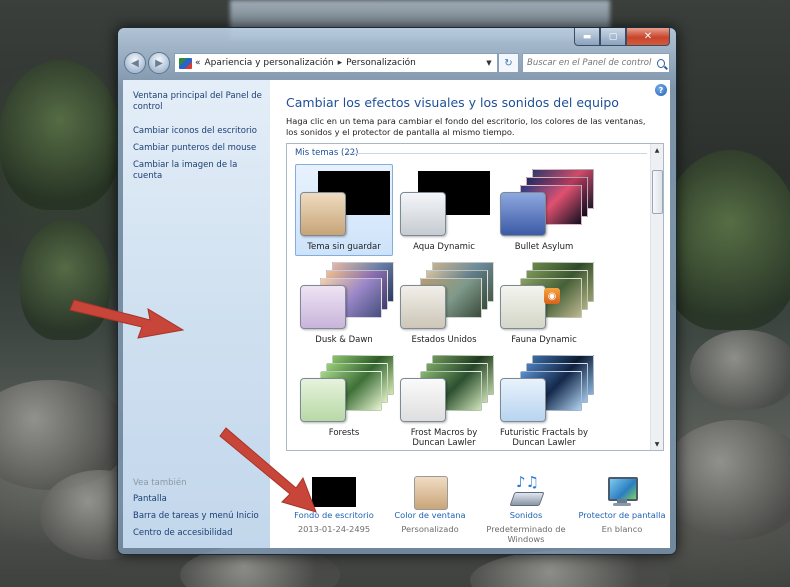 Image resolution: width=790 pixels, height=587 pixels. Describe the element at coordinates (127, 319) in the screenshot. I see `annotation-arrow-left` at that location.